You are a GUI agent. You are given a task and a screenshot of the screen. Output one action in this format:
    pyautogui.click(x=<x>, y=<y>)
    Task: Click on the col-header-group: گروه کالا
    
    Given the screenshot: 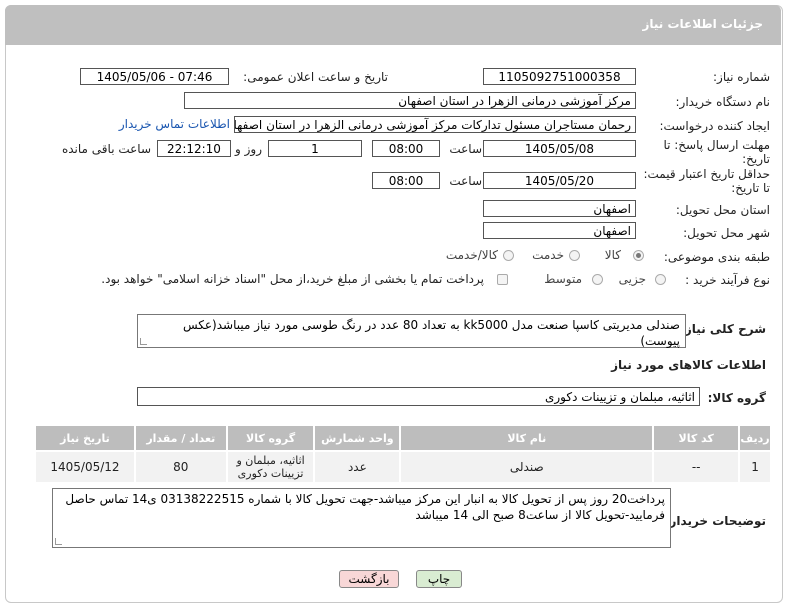 What is the action you would take?
    pyautogui.click(x=270, y=438)
    